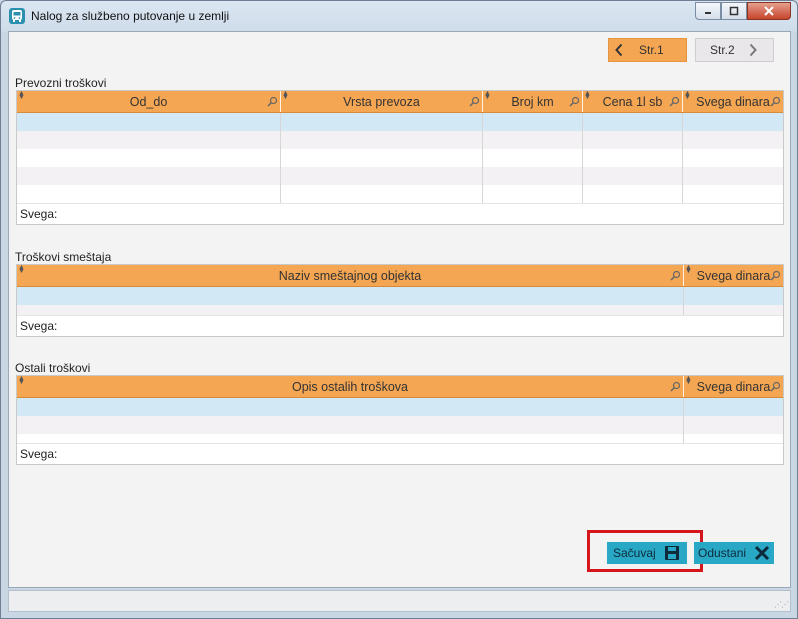  I want to click on column-label: Cena 1l sb, so click(632, 101).